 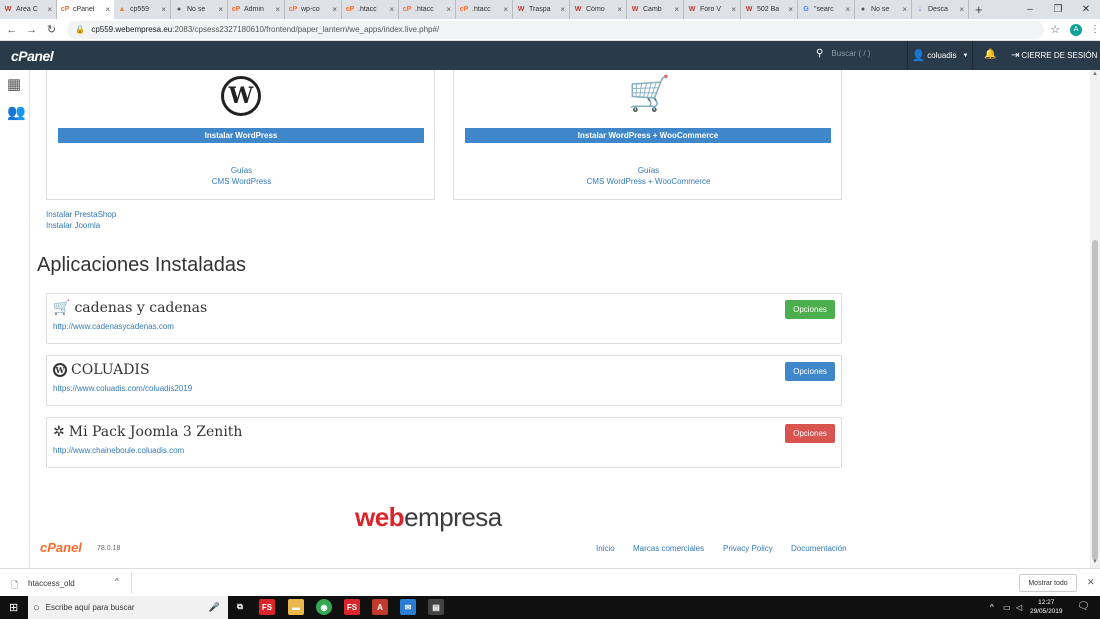 What do you see at coordinates (1055, 29) in the screenshot?
I see `bookmark-star-icon: ☆` at bounding box center [1055, 29].